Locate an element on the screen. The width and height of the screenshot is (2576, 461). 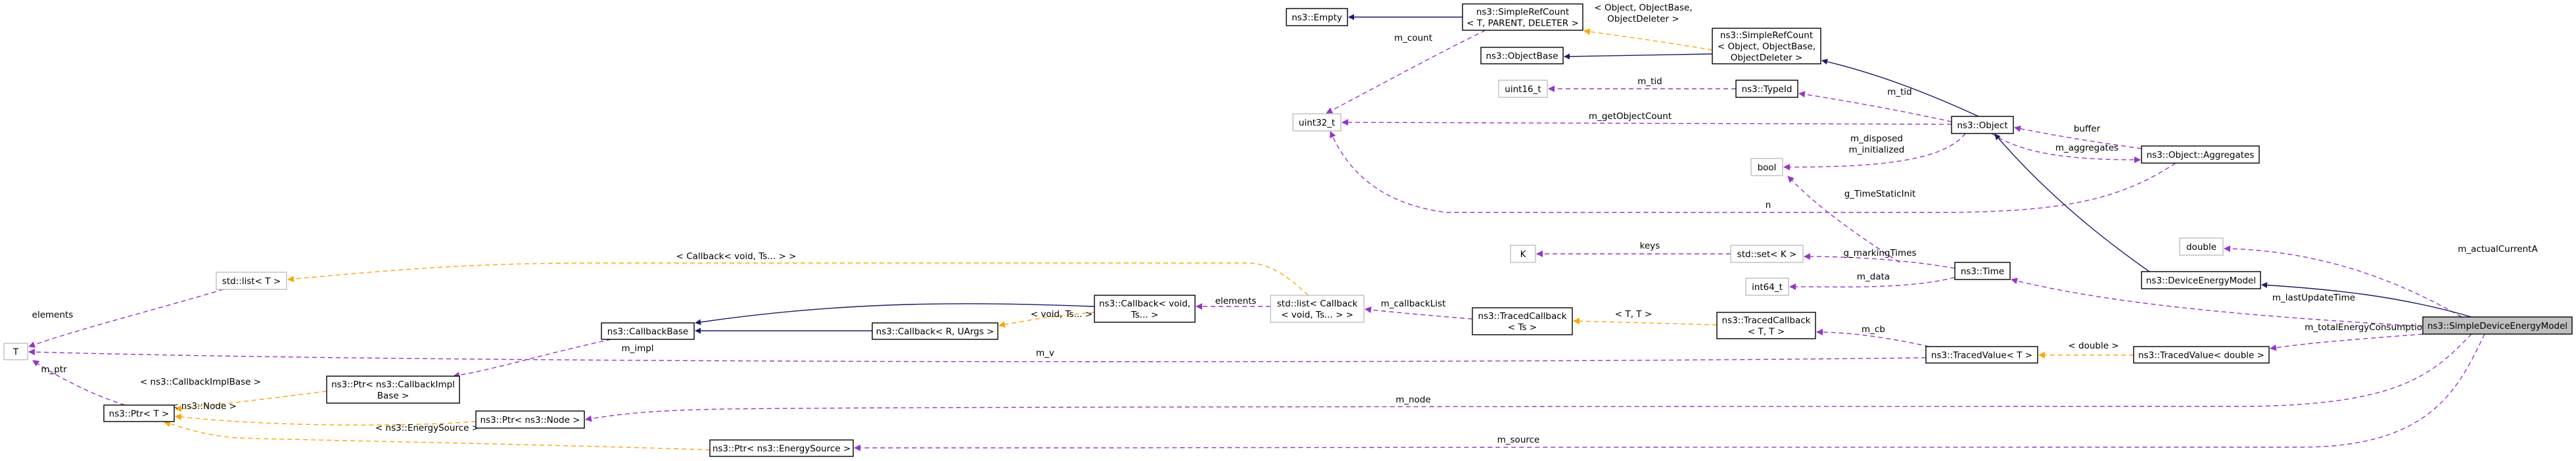
node-label: double is located at coordinates (2201, 247).